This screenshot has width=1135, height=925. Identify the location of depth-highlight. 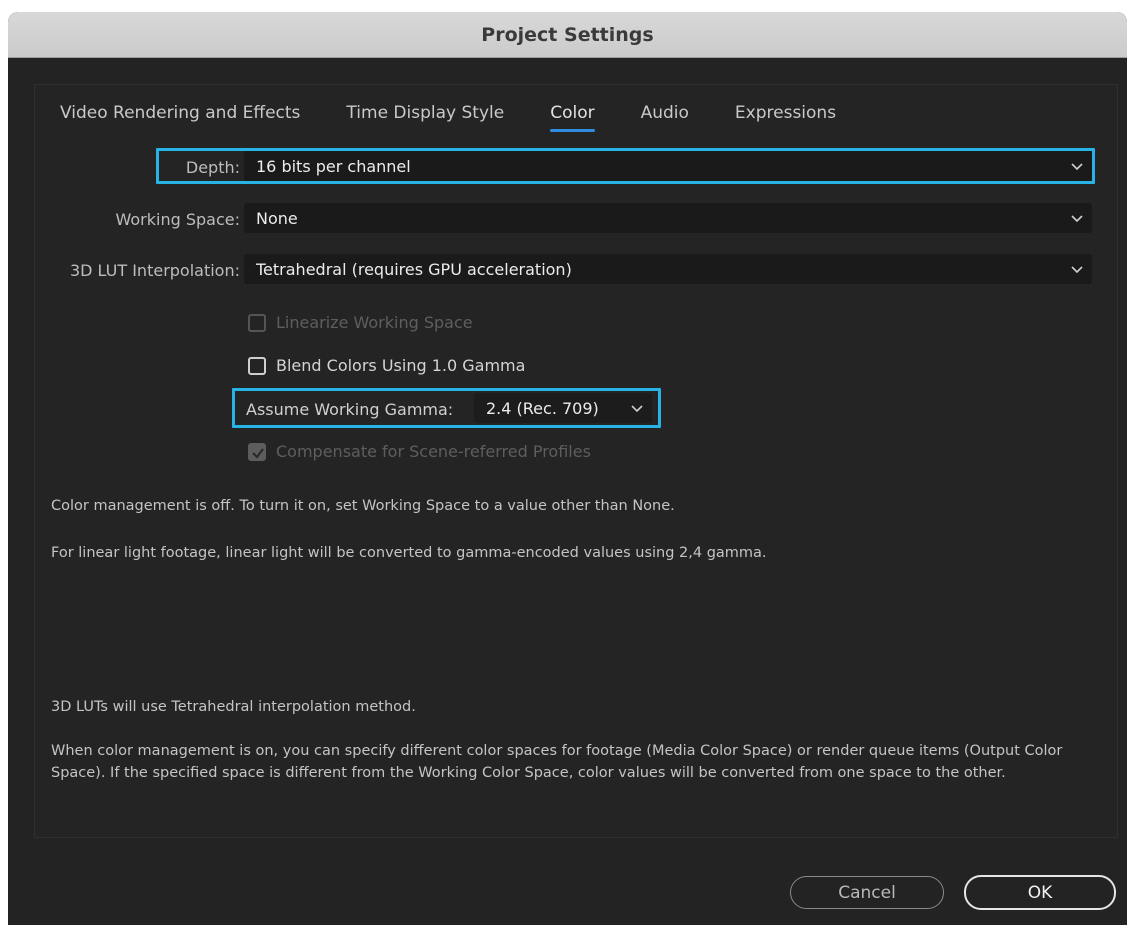
(625, 166).